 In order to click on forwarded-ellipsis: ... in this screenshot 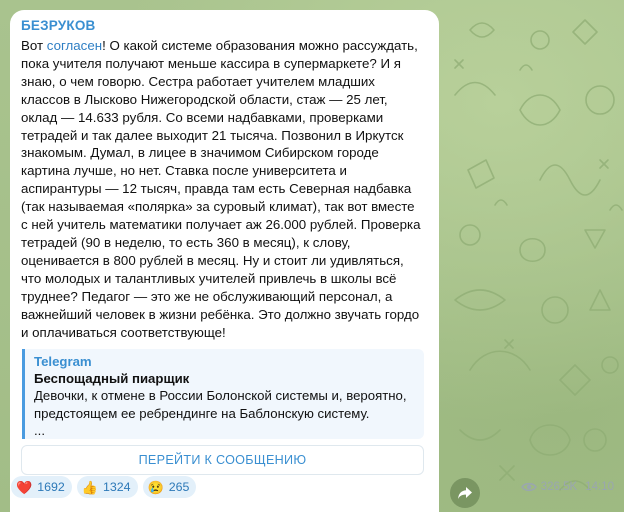, I will do `click(39, 431)`.